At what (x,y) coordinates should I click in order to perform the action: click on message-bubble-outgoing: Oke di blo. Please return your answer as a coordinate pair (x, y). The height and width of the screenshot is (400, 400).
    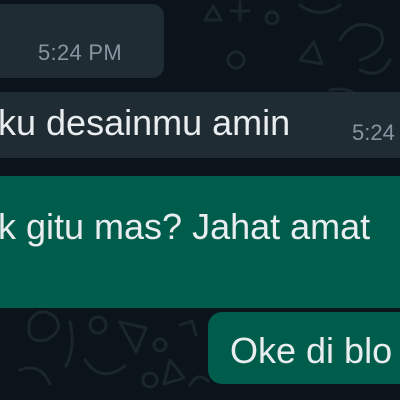
    Looking at the image, I should click on (304, 348).